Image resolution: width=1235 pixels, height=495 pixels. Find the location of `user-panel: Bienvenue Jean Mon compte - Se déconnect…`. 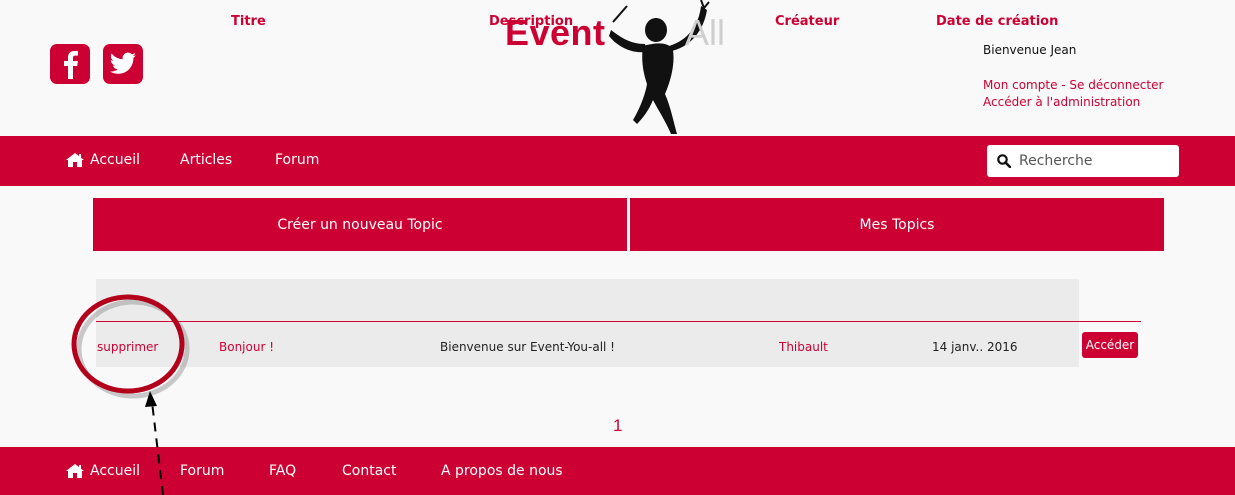

user-panel: Bienvenue Jean Mon compte - Se déconnect… is located at coordinates (1073, 77).